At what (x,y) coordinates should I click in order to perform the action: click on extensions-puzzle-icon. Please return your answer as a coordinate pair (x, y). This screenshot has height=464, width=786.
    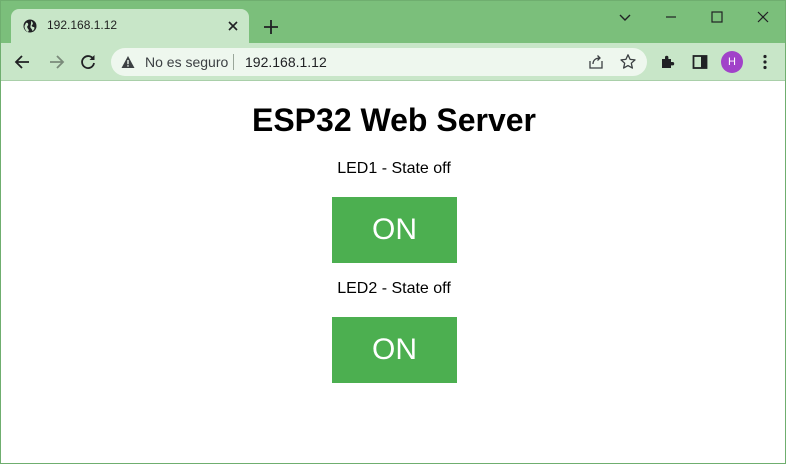
    Looking at the image, I should click on (668, 62).